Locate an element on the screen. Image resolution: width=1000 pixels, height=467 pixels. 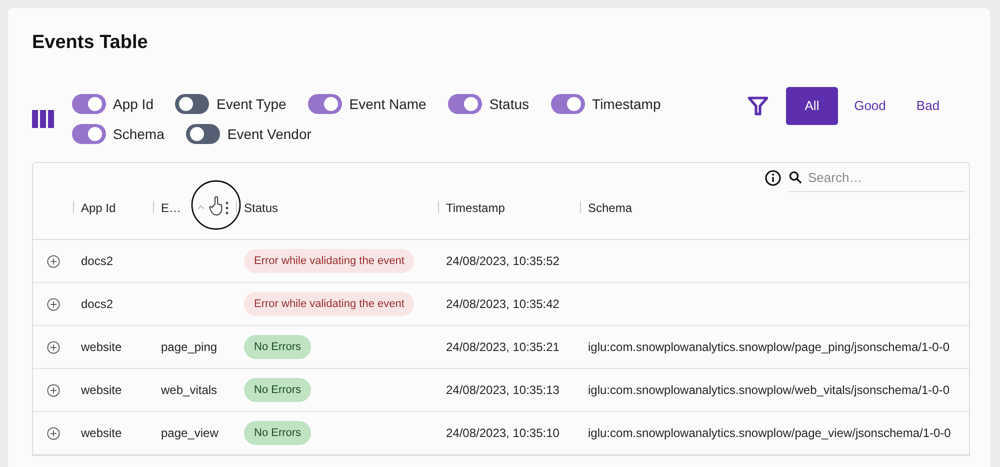
table-cell: 24/08/2023, 10:35:42 is located at coordinates (503, 304).